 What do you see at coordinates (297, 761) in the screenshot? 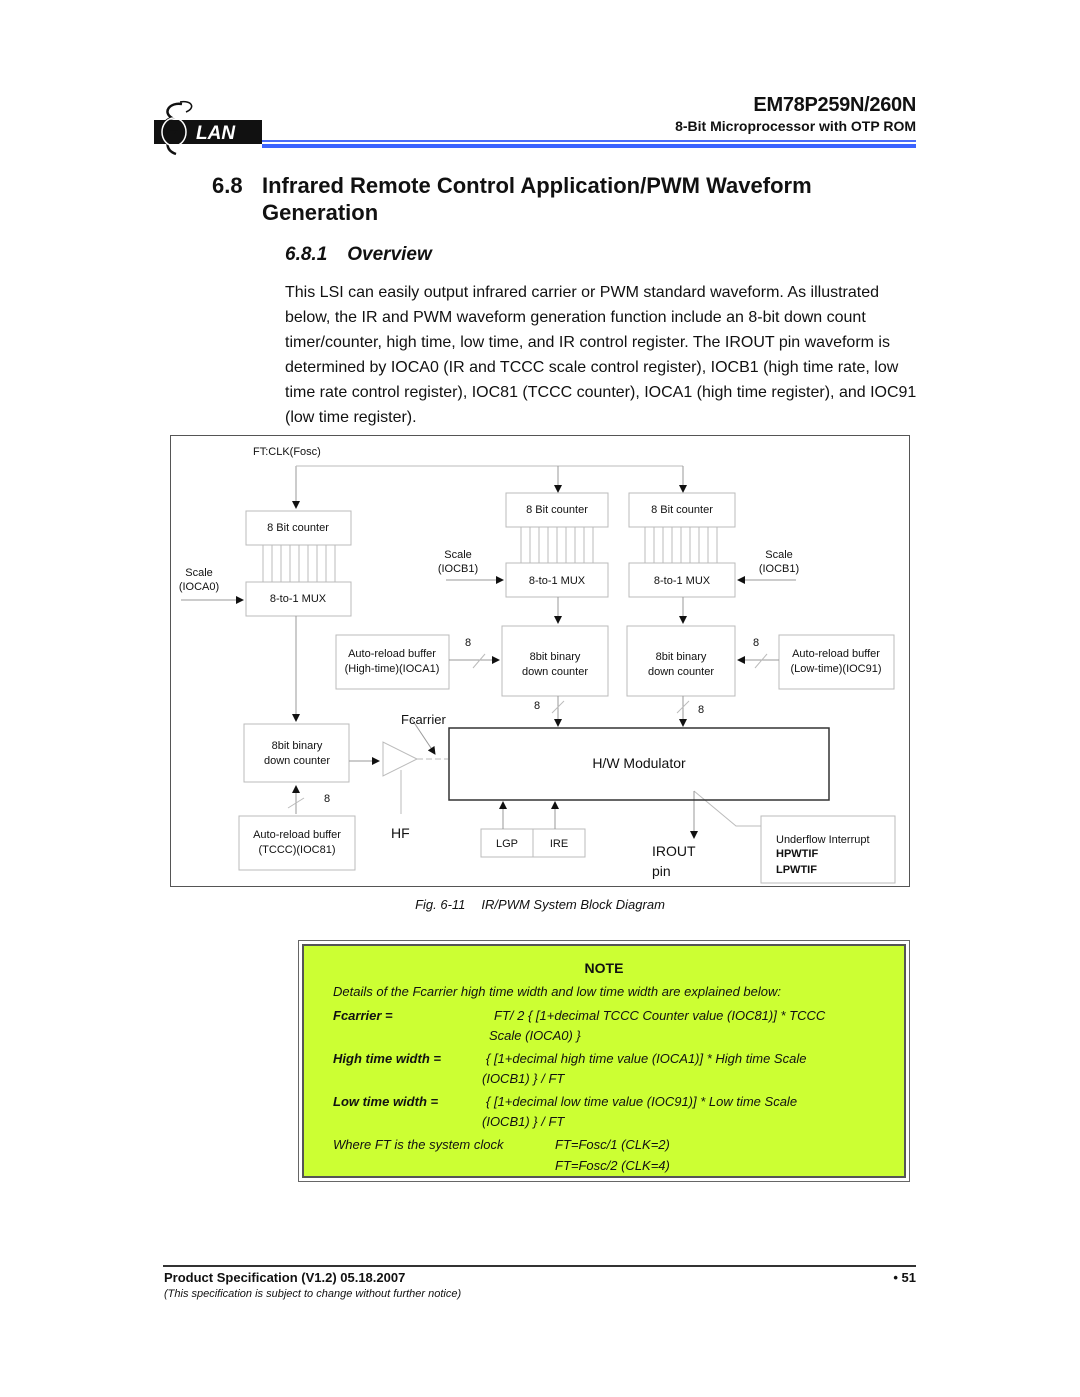
I see `tccc-down-counter-line2: down counter` at bounding box center [297, 761].